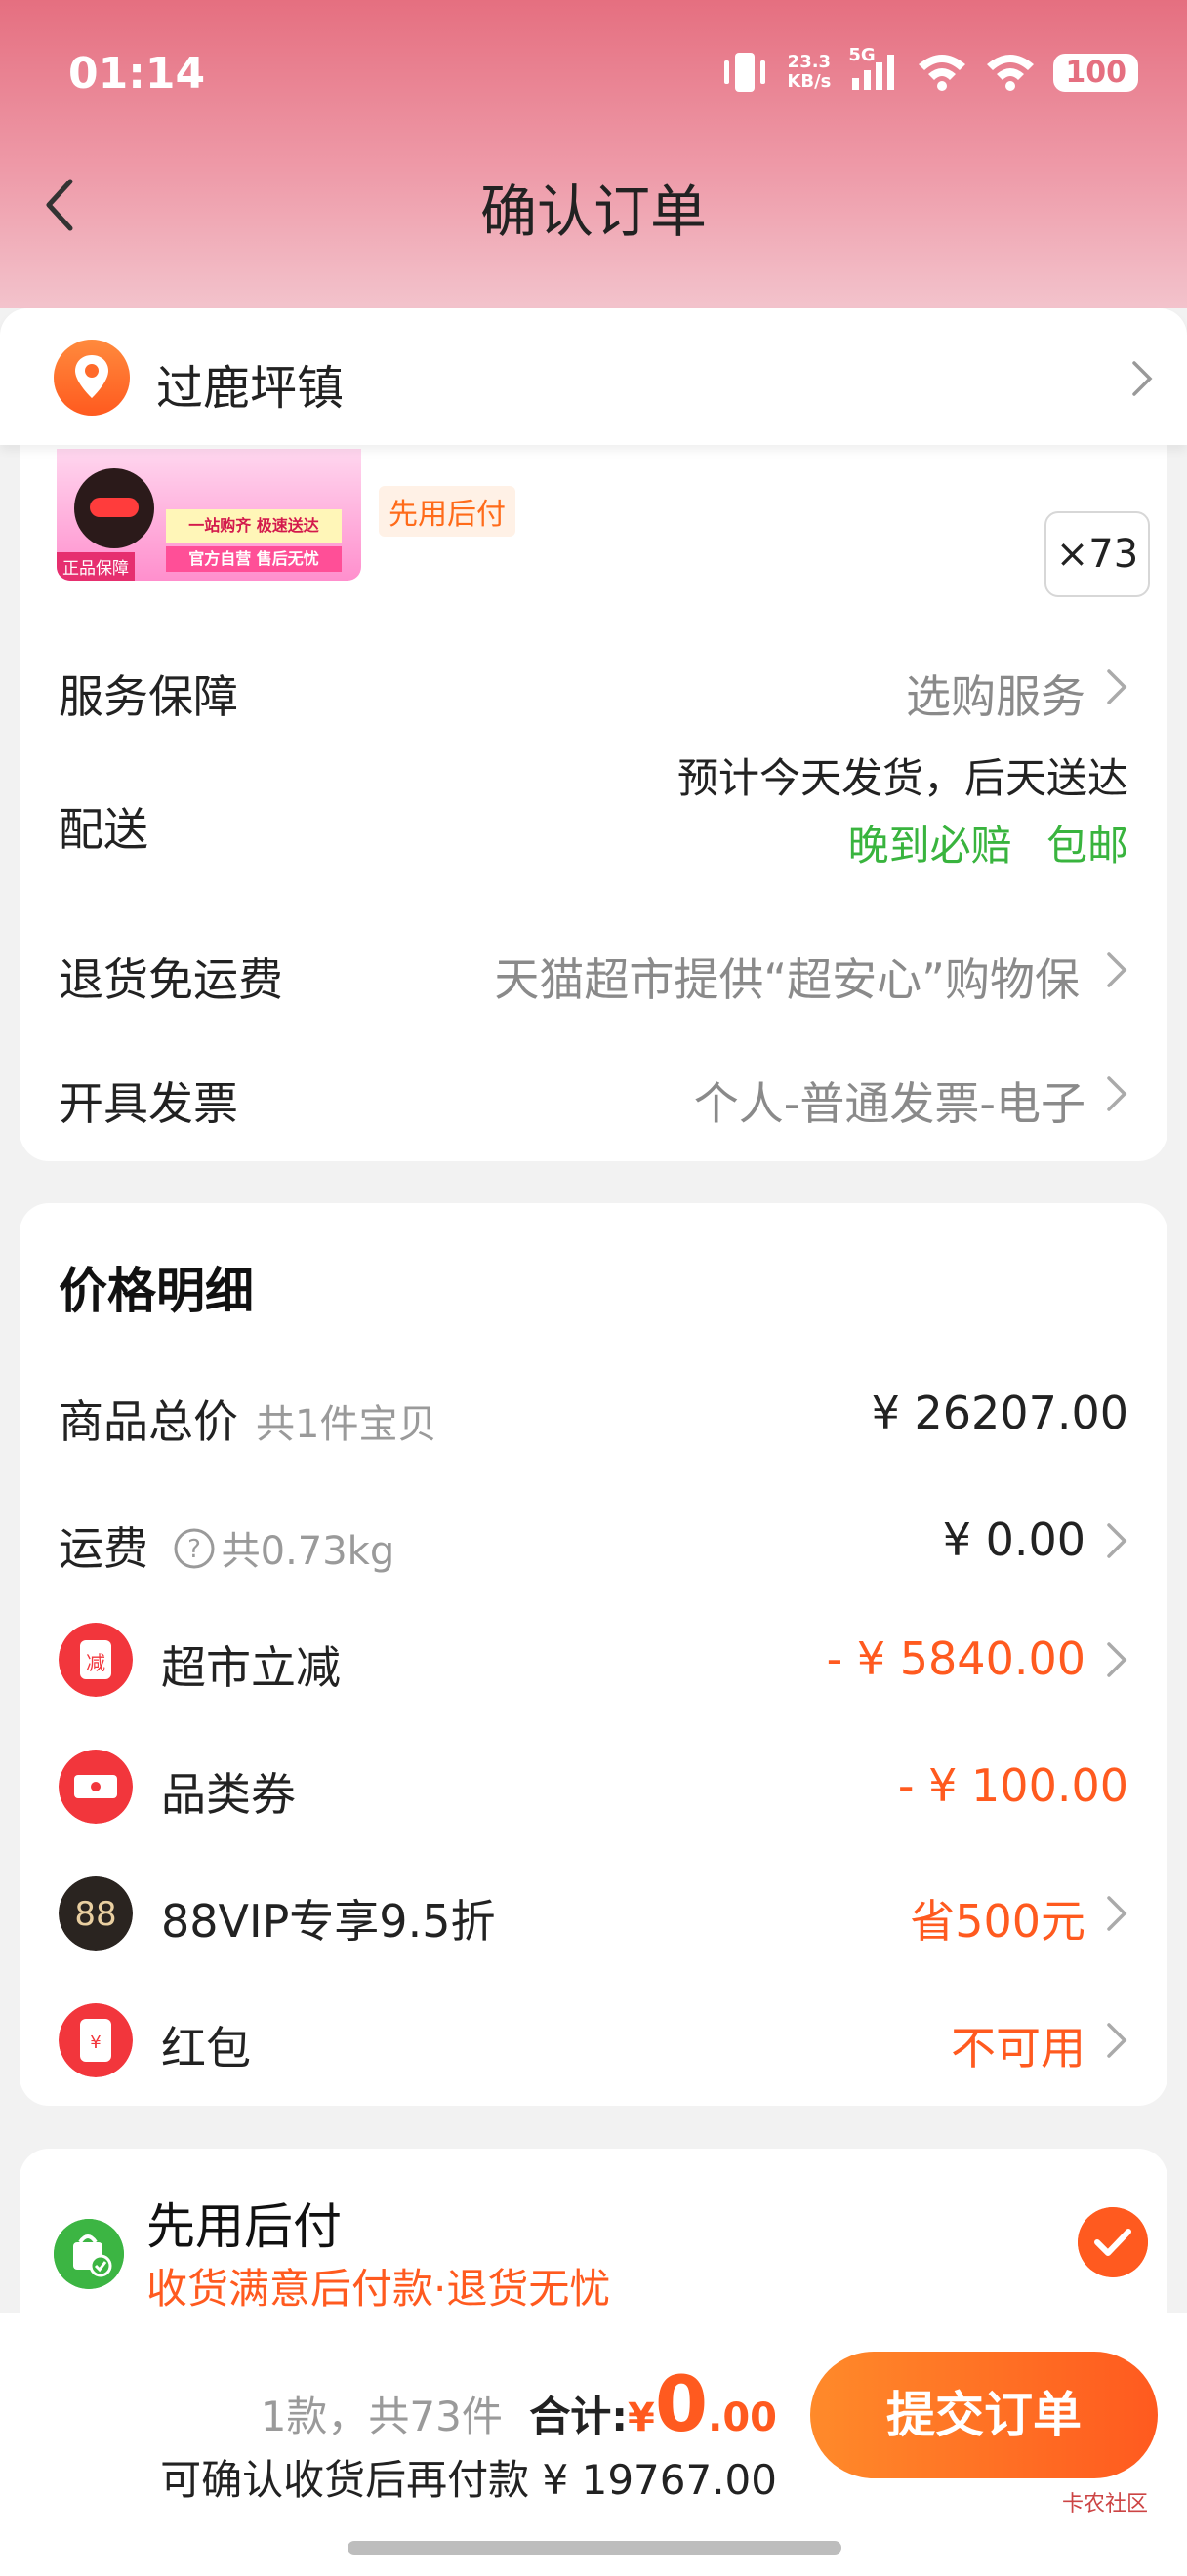 Image resolution: width=1187 pixels, height=2576 pixels. What do you see at coordinates (809, 81) in the screenshot?
I see `net-speed-unit: KB/s` at bounding box center [809, 81].